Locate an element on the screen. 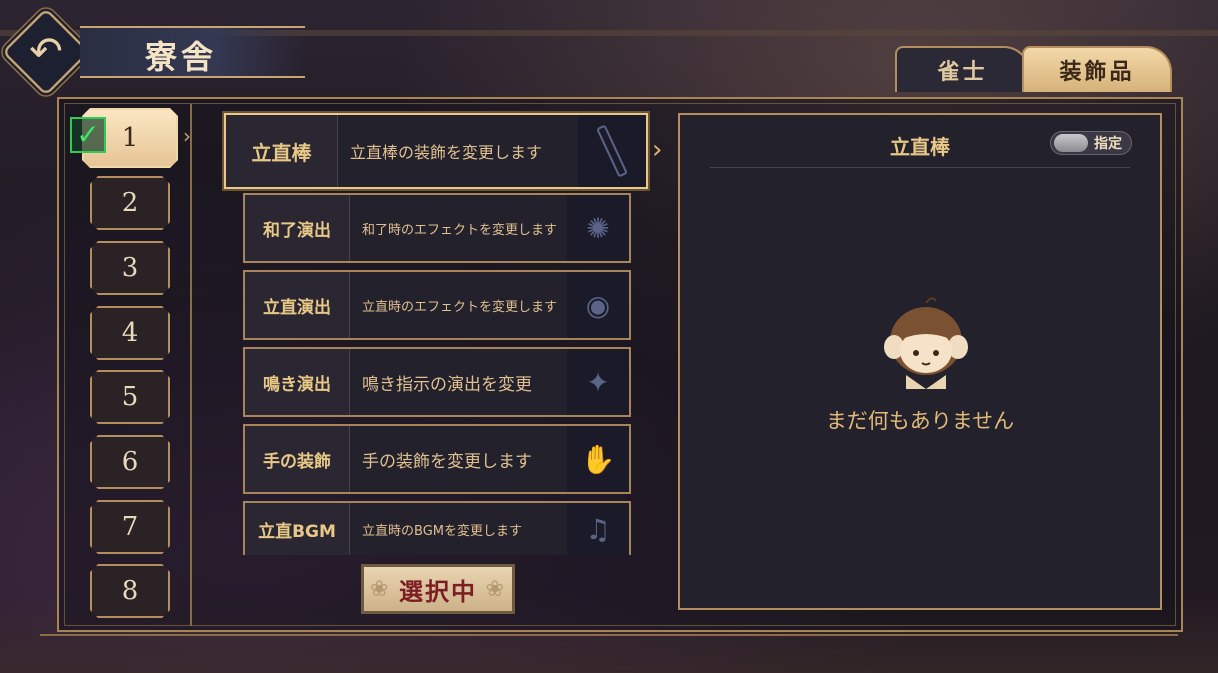  selected-button: ❀ 選択中 ❀ is located at coordinates (438, 589).